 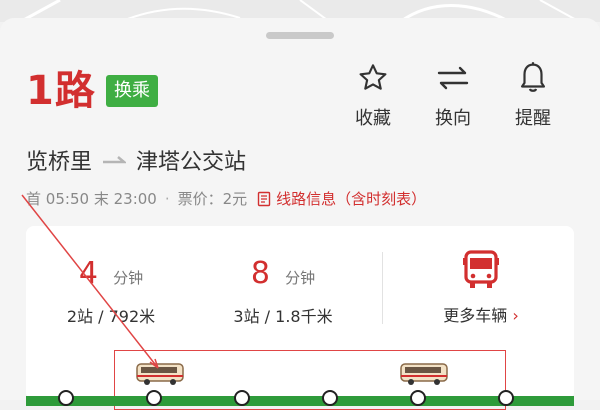 I want to click on more-vehicles-label: 更多车辆, so click(x=475, y=315).